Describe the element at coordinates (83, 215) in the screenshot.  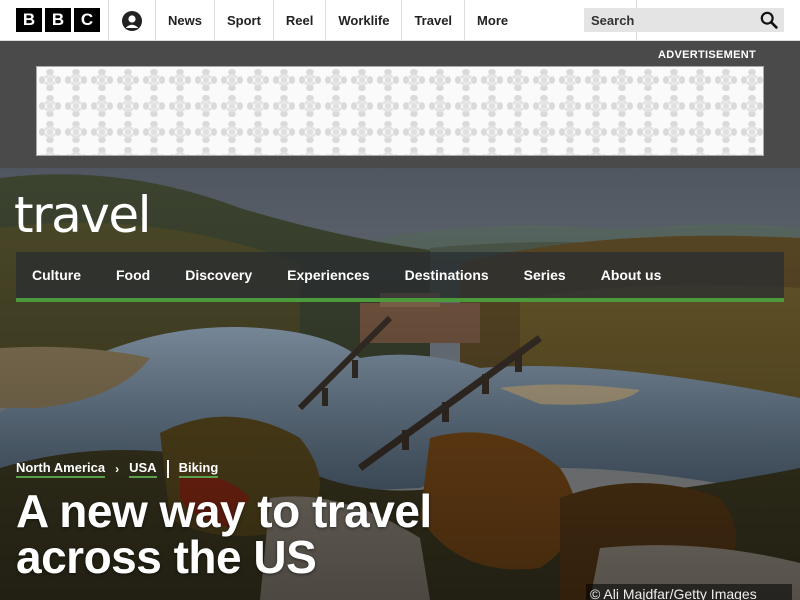
I see `travel-logo: travel` at that location.